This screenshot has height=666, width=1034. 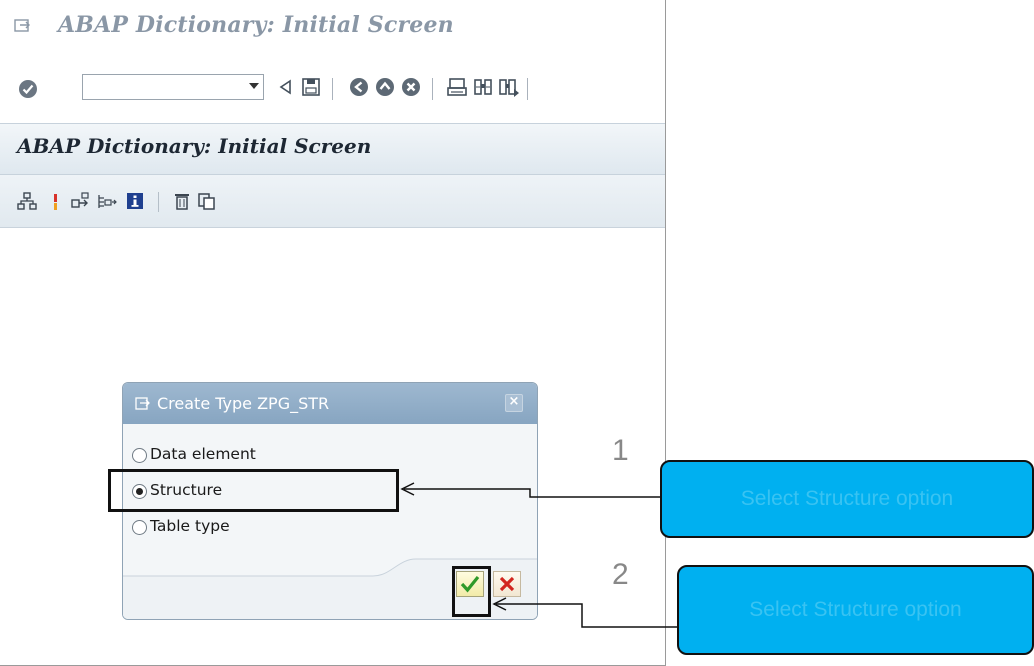 I want to click on callout-select-ok: Select Structure option, so click(x=855, y=610).